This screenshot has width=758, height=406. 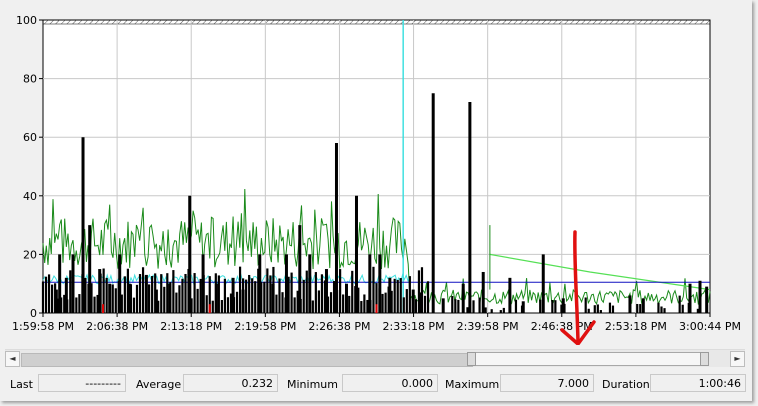 I want to click on range-start-handle, so click(x=471, y=359).